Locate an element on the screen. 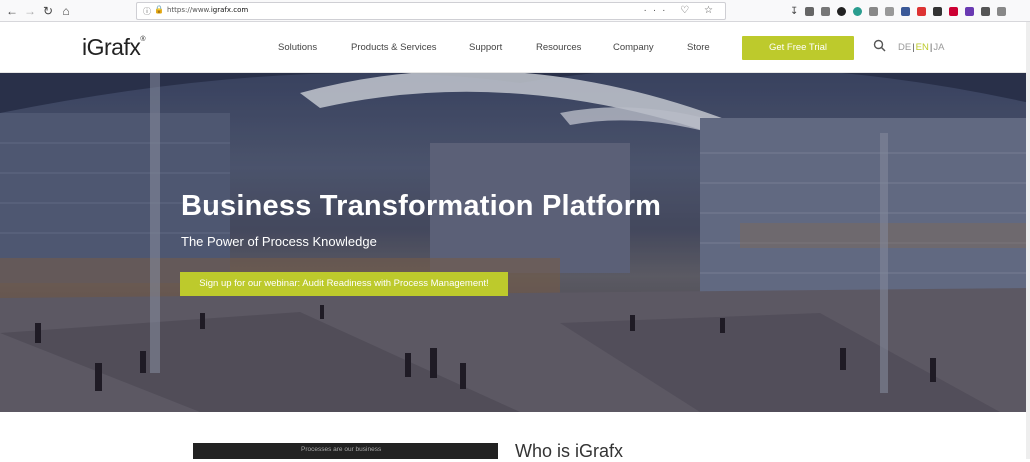 The height and width of the screenshot is (462, 1030). hero-title: Business Transformation Platform is located at coordinates (421, 206).